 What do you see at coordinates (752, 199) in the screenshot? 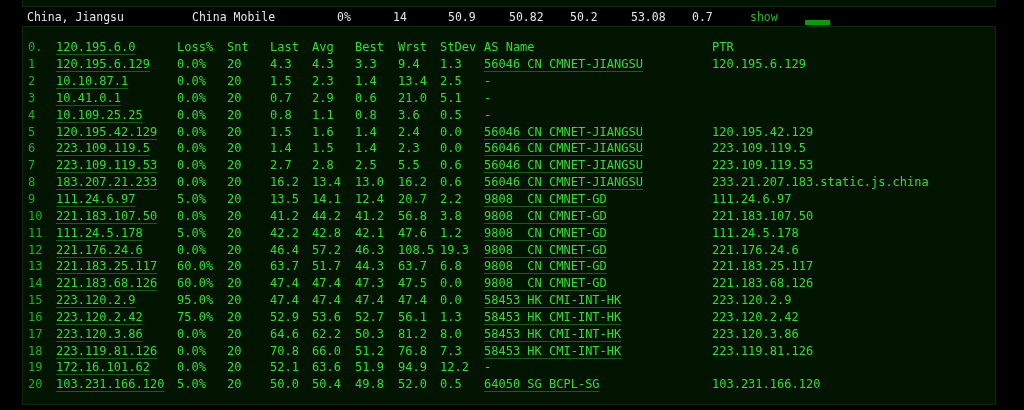
I see `ptr-text: 111.24.6.97` at bounding box center [752, 199].